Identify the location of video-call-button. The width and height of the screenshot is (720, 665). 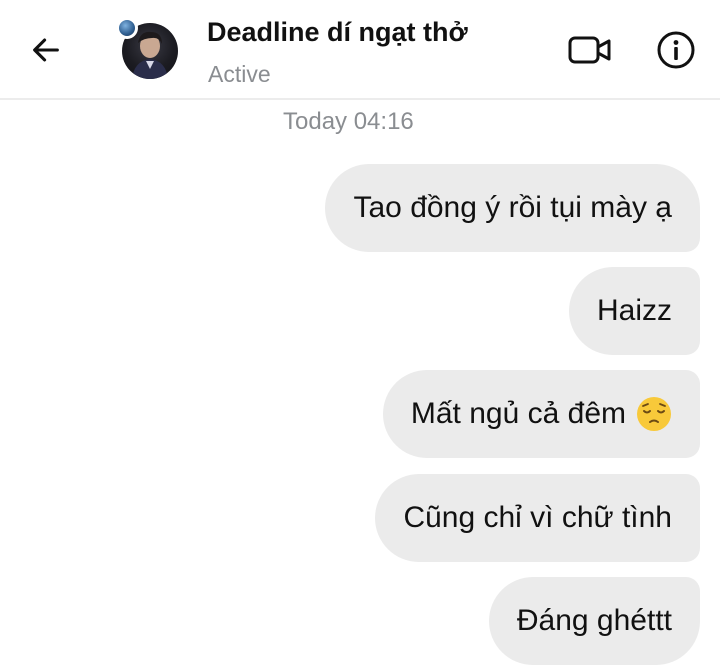
(590, 50).